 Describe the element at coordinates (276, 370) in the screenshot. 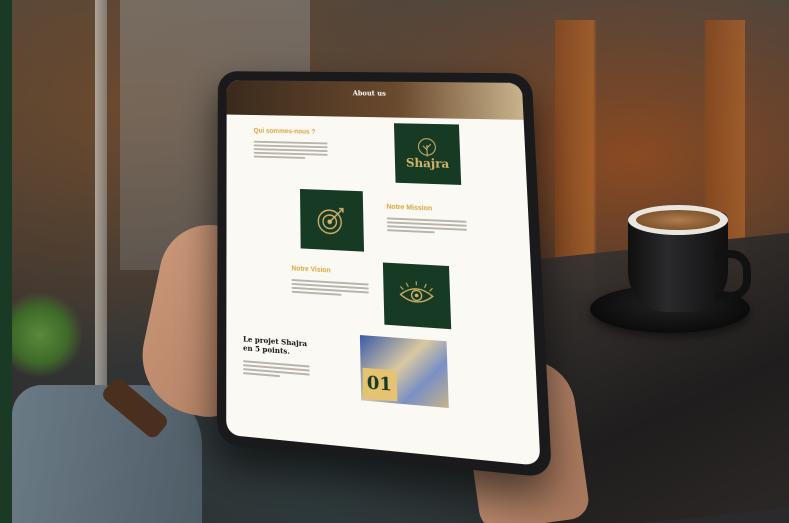

I see `project-list` at that location.